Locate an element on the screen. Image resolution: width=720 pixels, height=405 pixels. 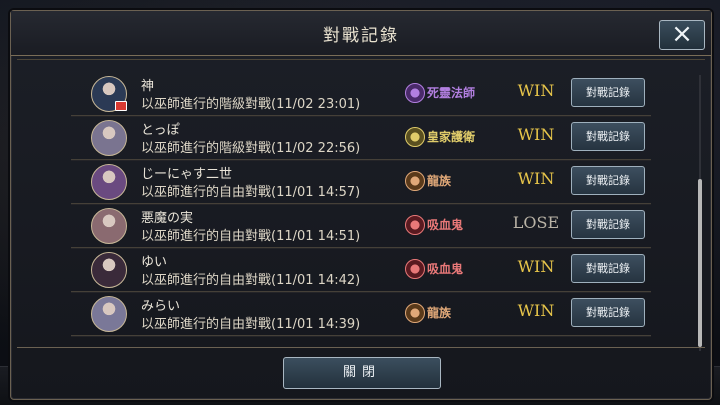
match-description: 以巫師進行的自由對戰(11/01 14:39) is located at coordinates (251, 324).